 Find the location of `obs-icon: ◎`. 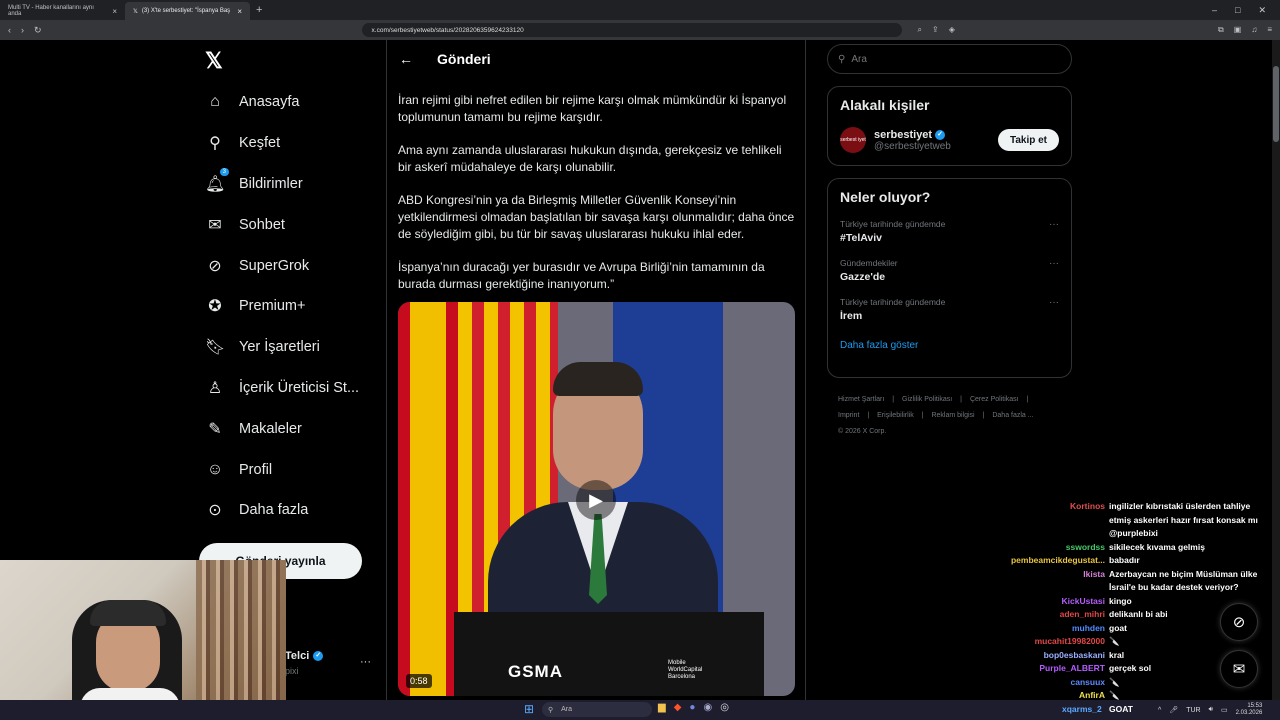

obs-icon: ◎ is located at coordinates (724, 707).